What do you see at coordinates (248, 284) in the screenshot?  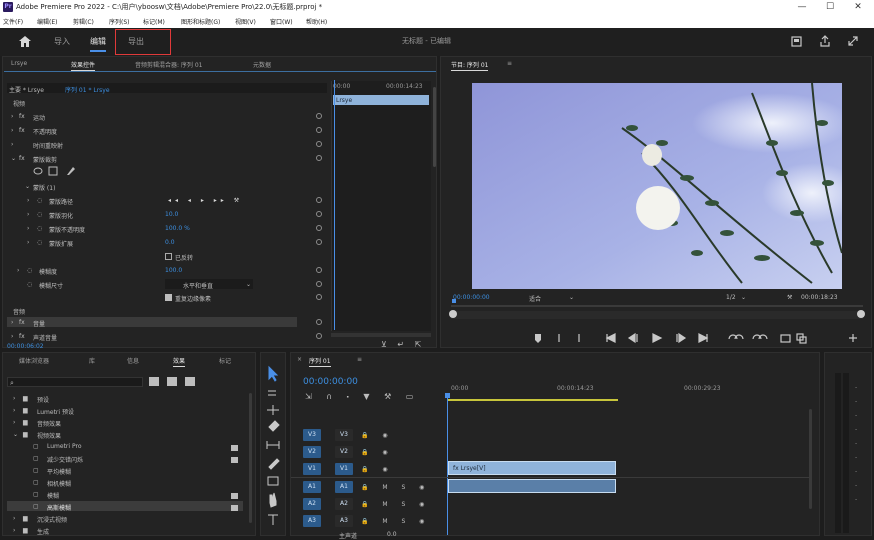 I see `chevron-down-icon: ⌄` at bounding box center [248, 284].